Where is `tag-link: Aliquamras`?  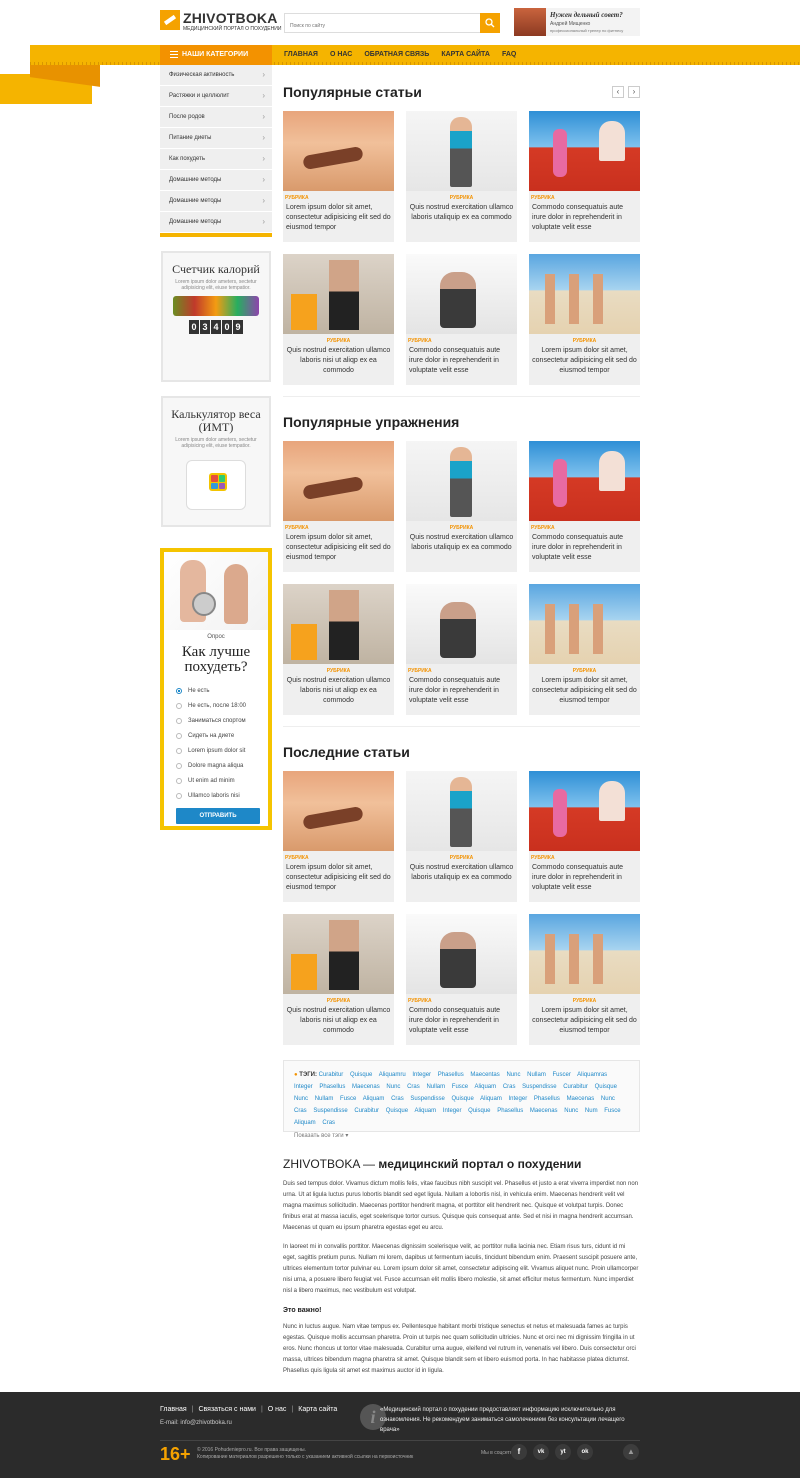
tag-link: Aliquamras is located at coordinates (592, 1075).